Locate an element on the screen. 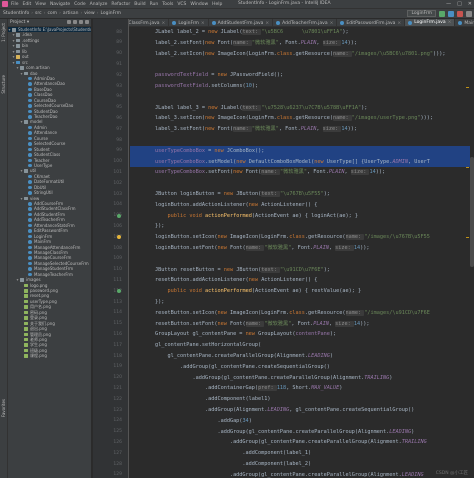  editor-tab: LoginFrm × is located at coordinates (189, 22).